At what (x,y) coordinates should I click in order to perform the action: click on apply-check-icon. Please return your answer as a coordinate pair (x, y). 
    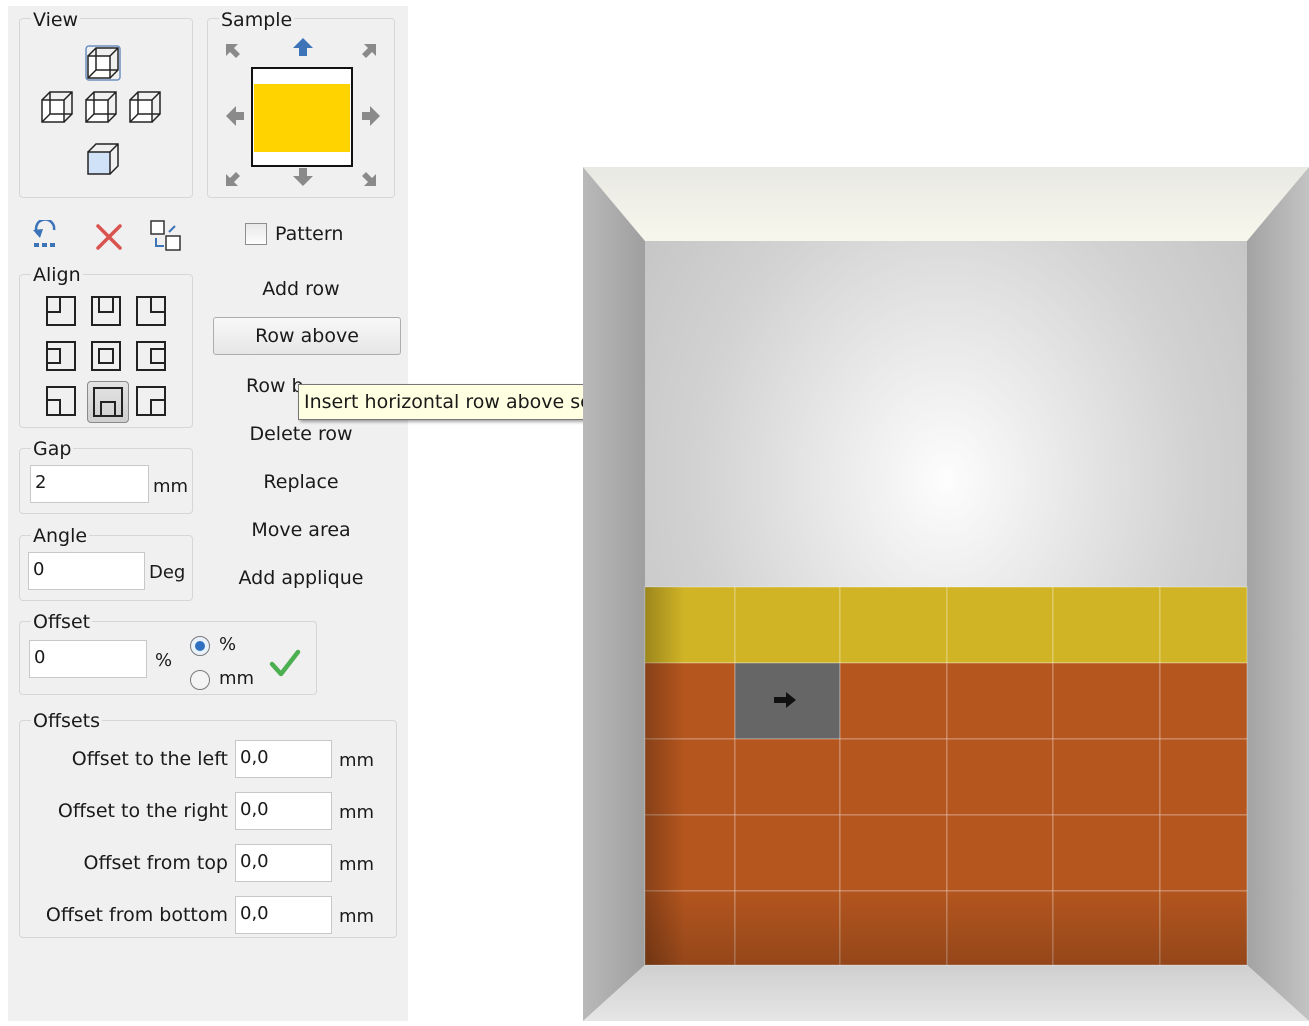
    Looking at the image, I should click on (285, 663).